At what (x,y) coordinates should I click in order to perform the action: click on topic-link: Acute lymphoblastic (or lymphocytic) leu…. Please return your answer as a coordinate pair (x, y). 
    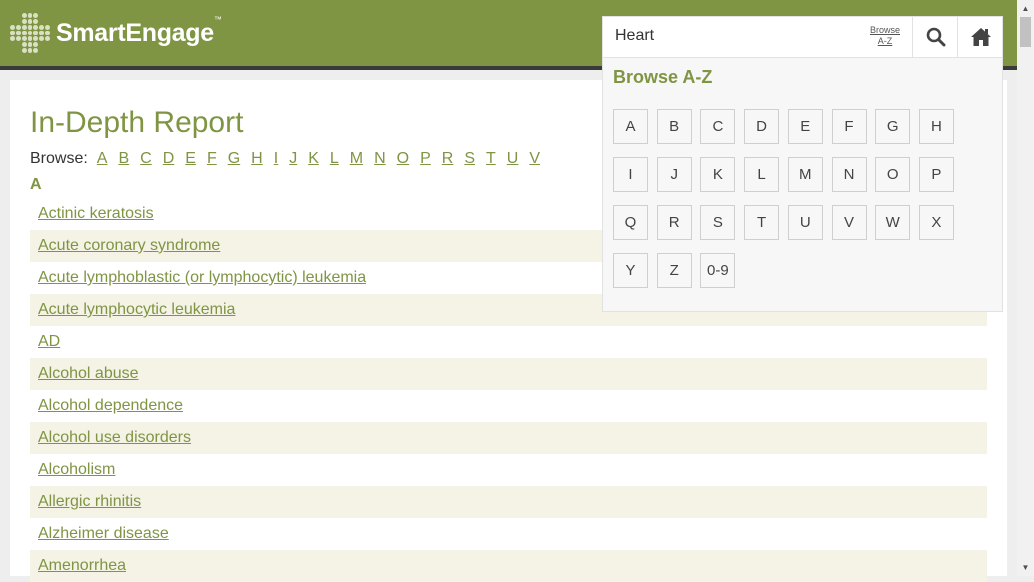
    Looking at the image, I should click on (202, 277).